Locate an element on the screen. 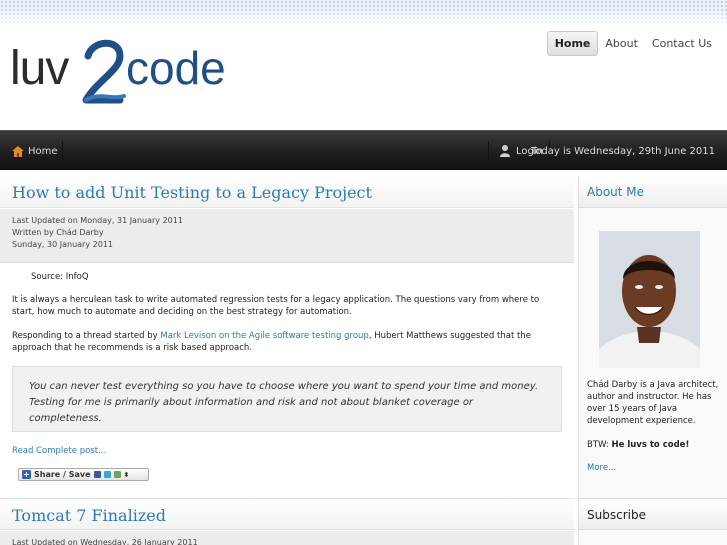 This screenshot has height=545, width=727. post-title: Tomcat 7 Finalized is located at coordinates (89, 515).